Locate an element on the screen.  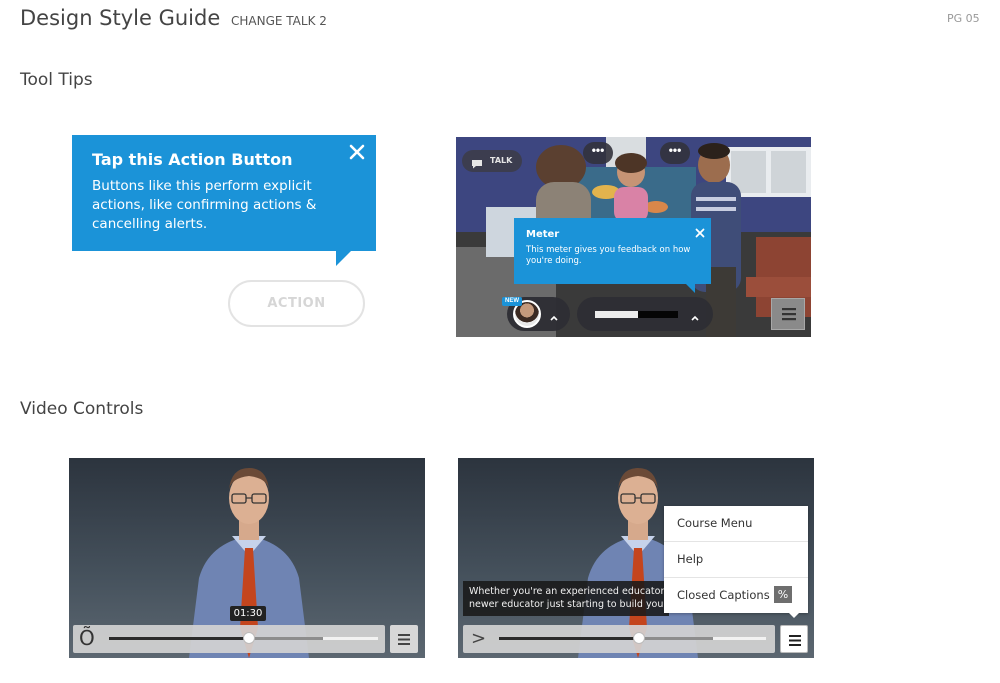
play-button: > is located at coordinates (478, 639).